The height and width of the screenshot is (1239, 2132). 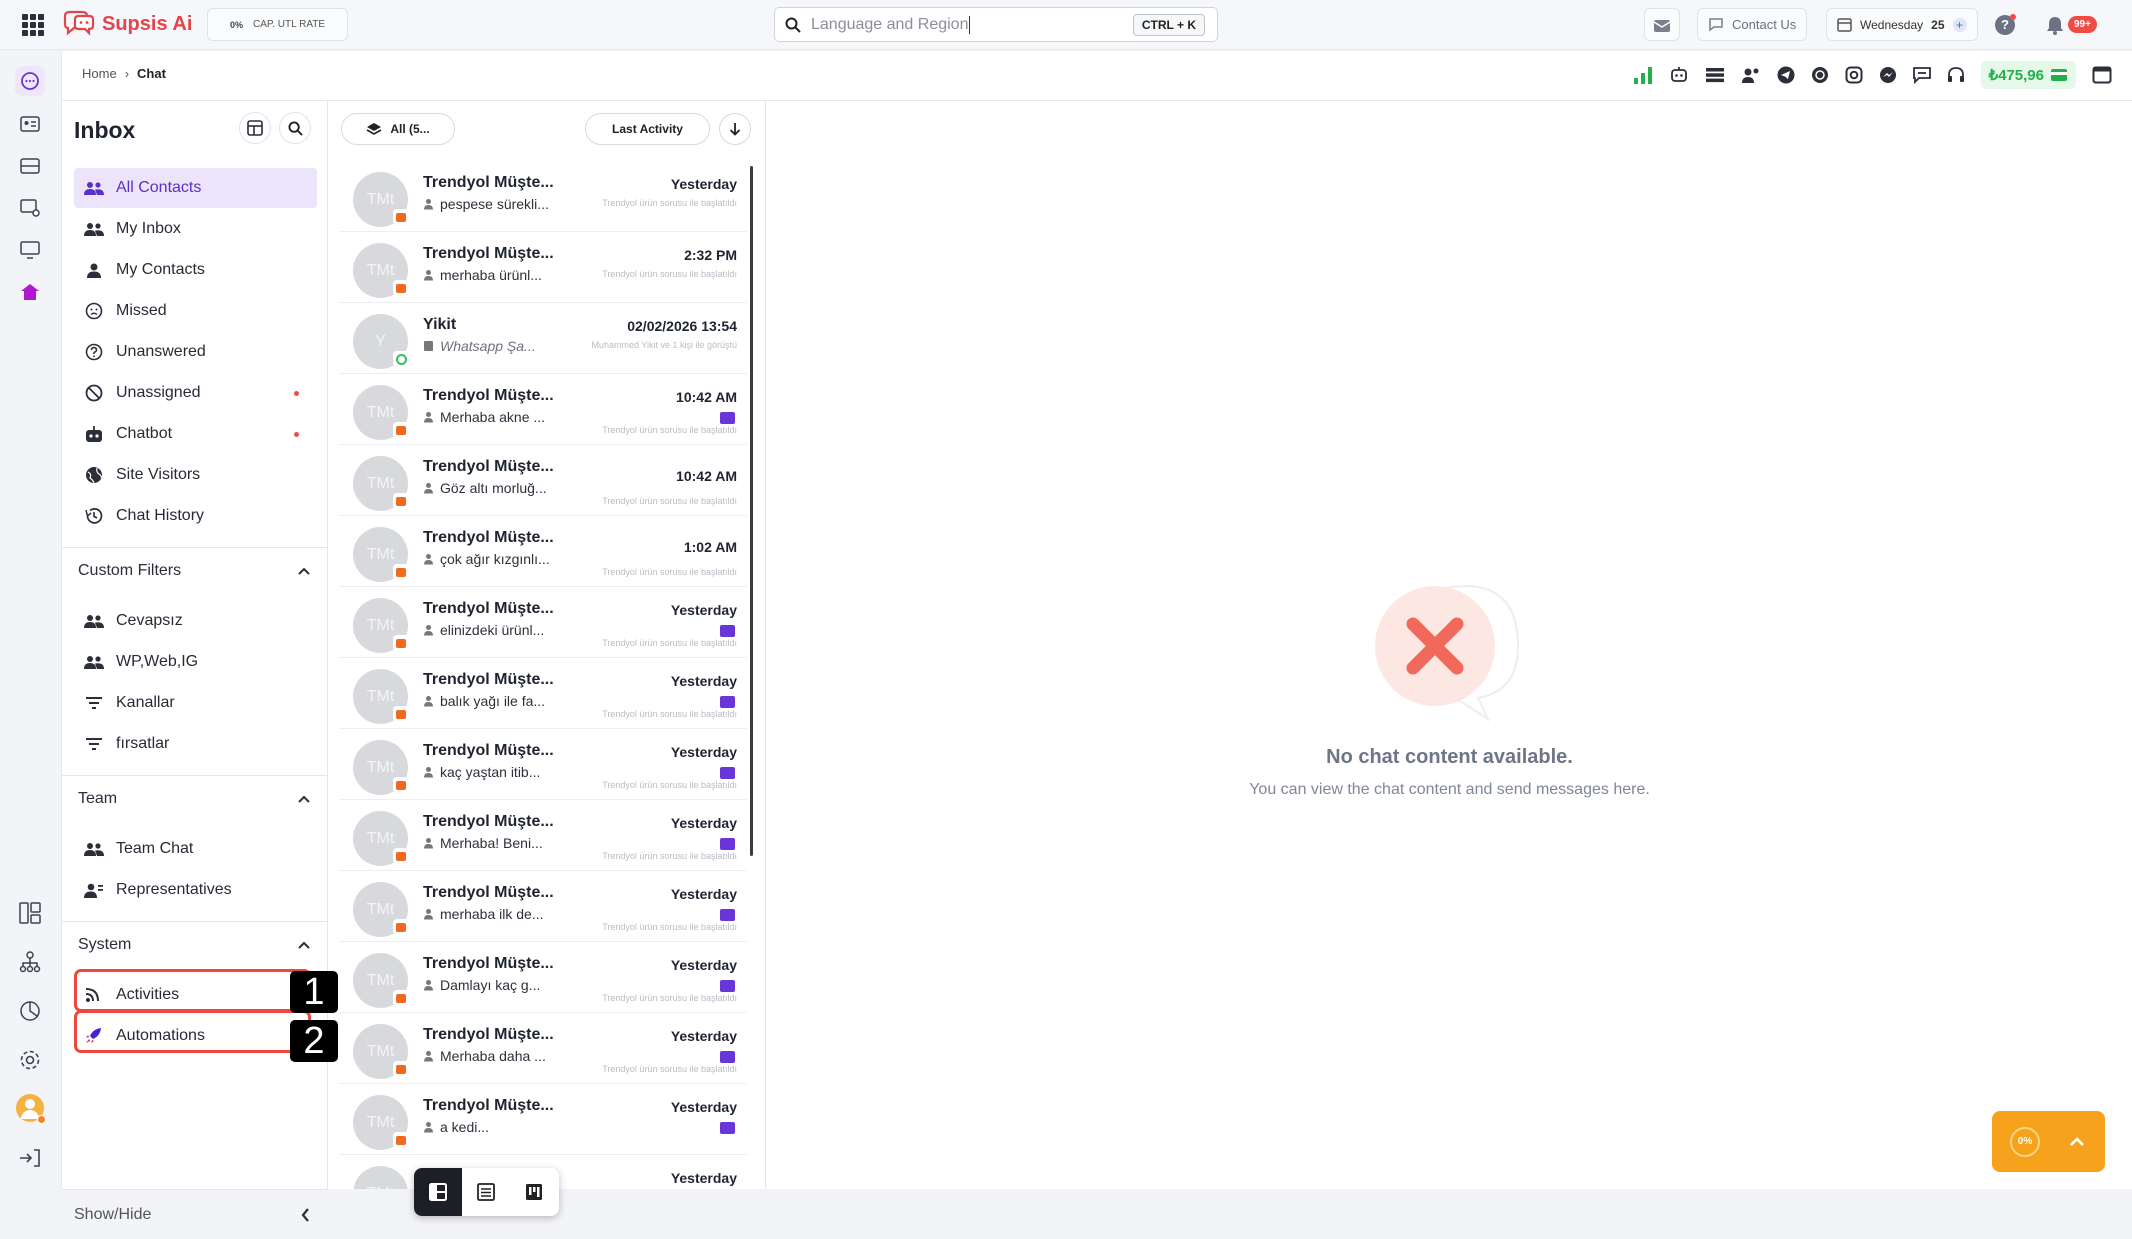 I want to click on add-icon: +, so click(x=1959, y=24).